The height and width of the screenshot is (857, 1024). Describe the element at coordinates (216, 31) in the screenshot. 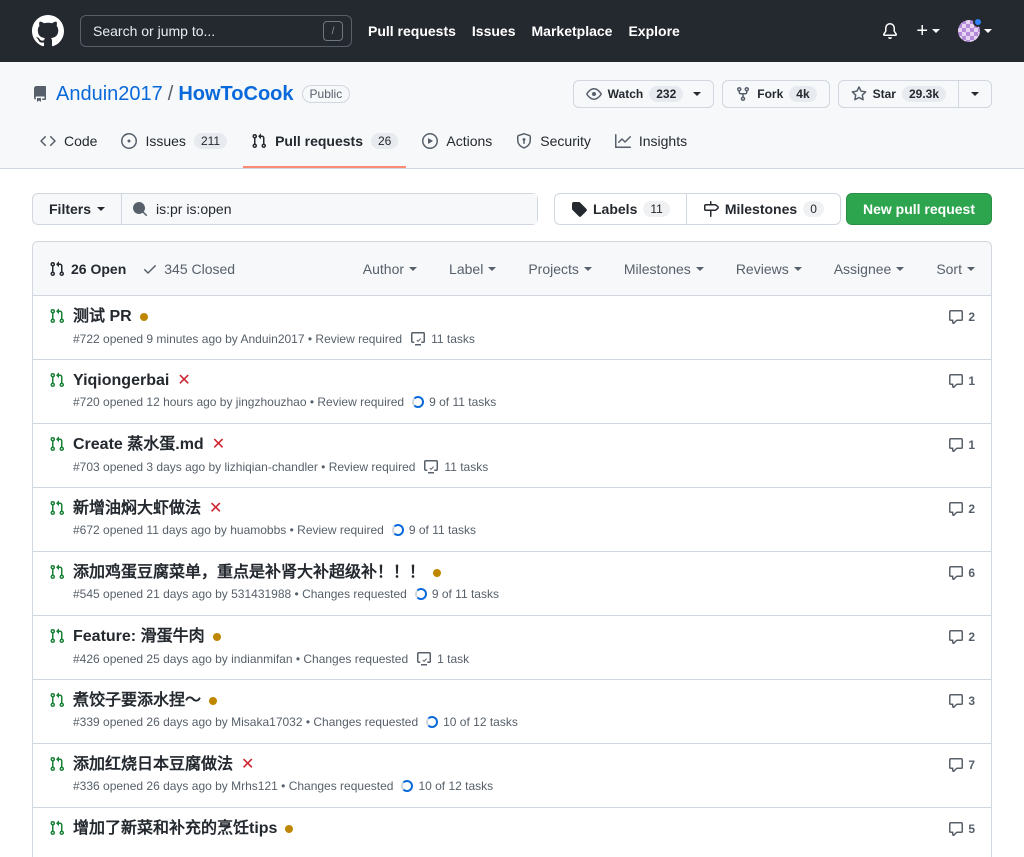

I see `search-input: Search or jump to... /` at that location.